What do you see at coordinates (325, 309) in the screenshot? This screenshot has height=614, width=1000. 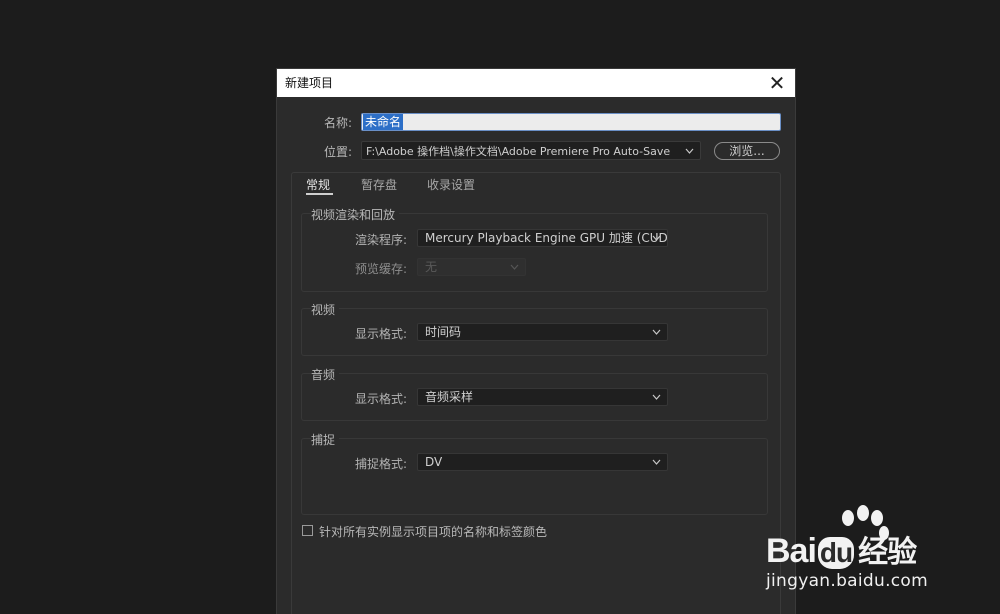 I see `video-title: 视频` at bounding box center [325, 309].